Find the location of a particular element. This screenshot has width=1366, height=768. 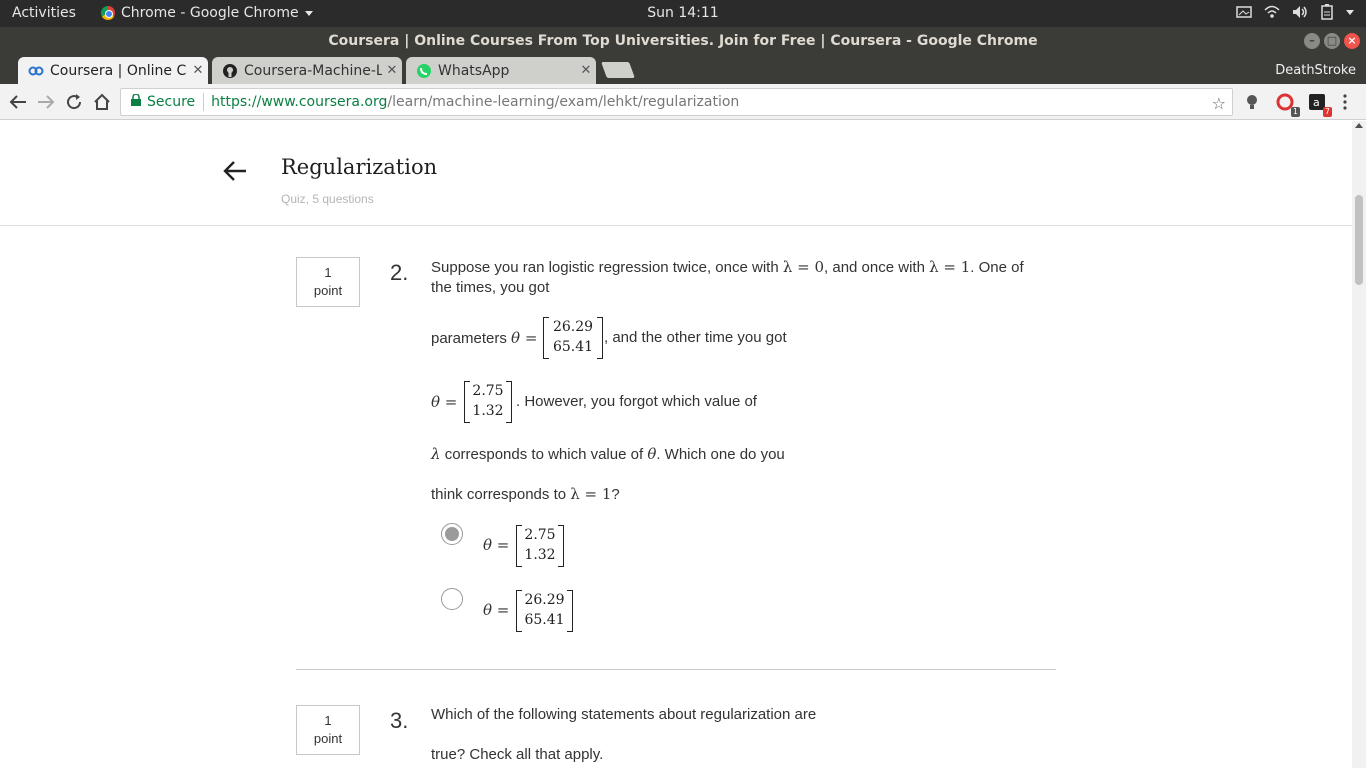

amazon-icon: a 7 is located at coordinates (1320, 105).